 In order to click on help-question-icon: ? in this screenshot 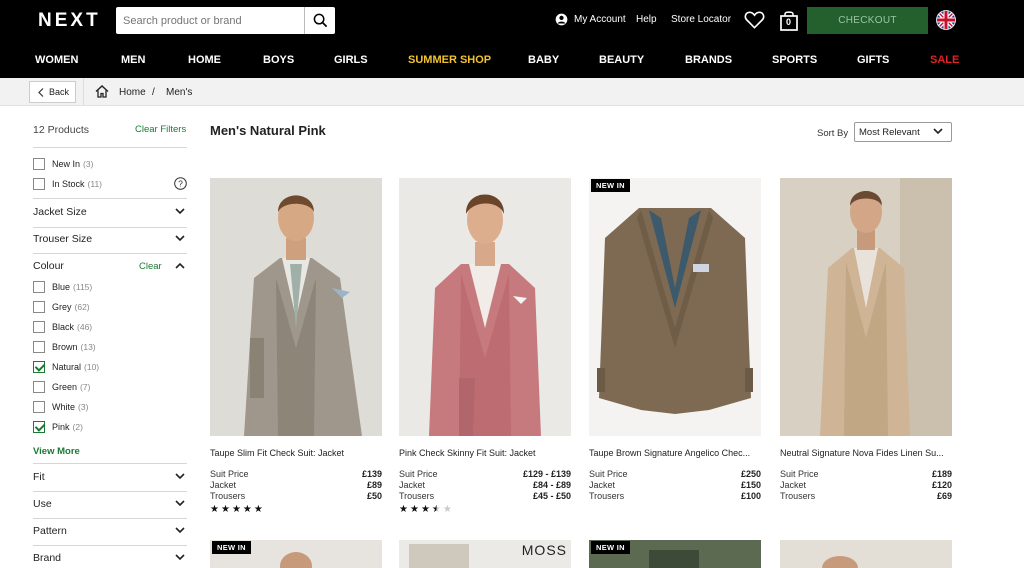, I will do `click(180, 183)`.